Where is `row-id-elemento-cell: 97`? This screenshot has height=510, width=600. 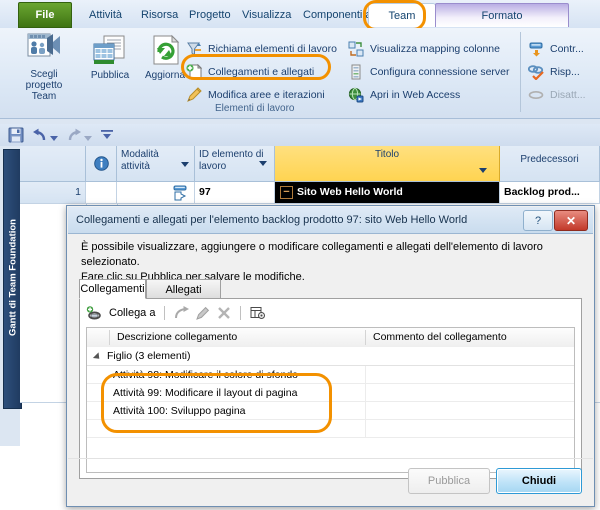 row-id-elemento-cell: 97 is located at coordinates (235, 193).